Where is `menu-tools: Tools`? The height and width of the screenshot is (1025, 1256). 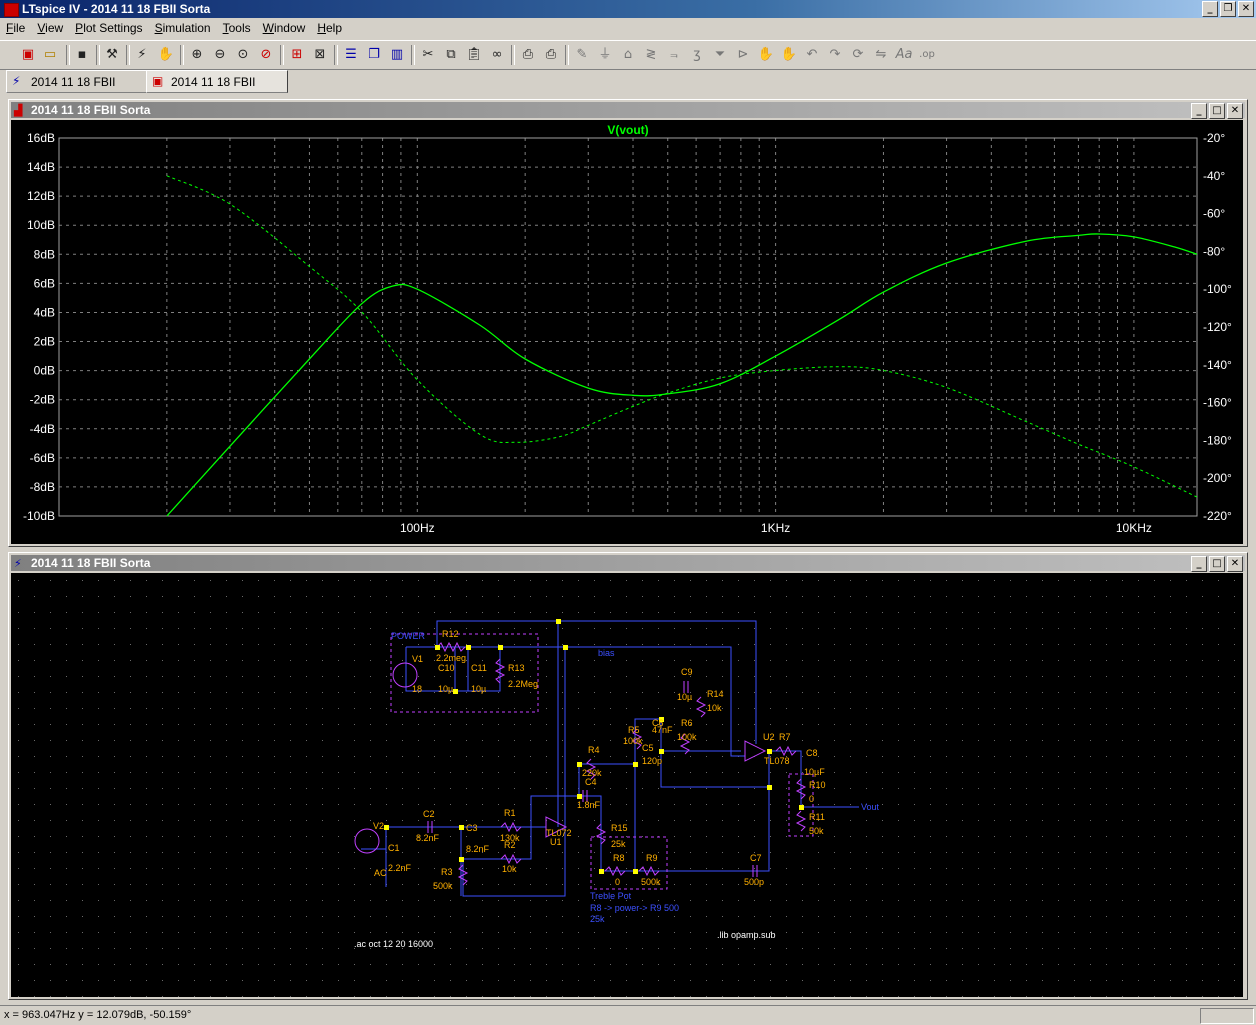
menu-tools: Tools is located at coordinates (237, 28).